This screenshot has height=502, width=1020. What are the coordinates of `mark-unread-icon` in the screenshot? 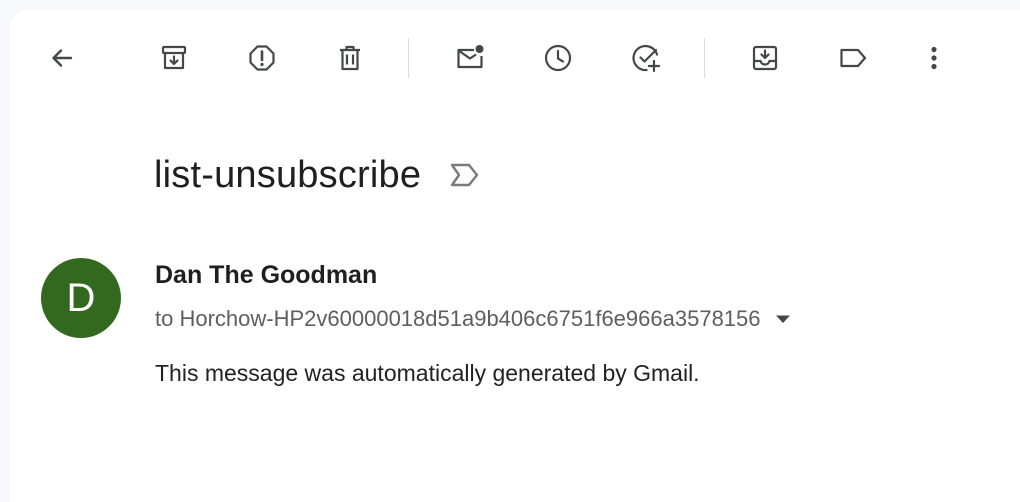 It's located at (470, 57).